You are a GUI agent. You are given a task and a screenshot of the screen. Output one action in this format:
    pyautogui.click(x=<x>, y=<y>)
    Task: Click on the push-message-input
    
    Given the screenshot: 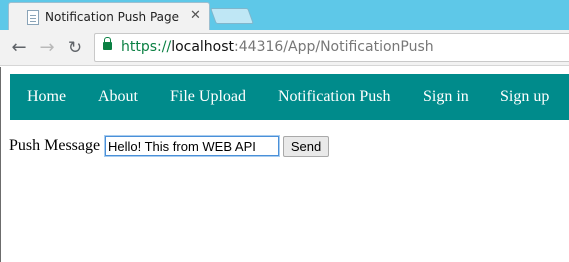 What is the action you would take?
    pyautogui.click(x=192, y=146)
    